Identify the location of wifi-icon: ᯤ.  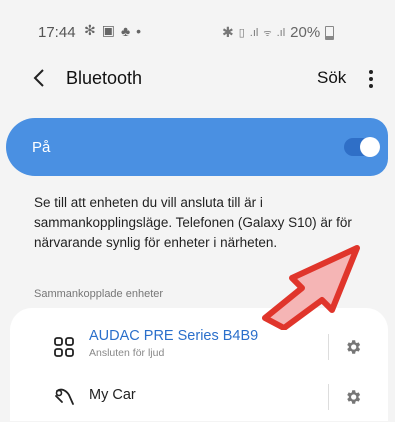
(267, 33).